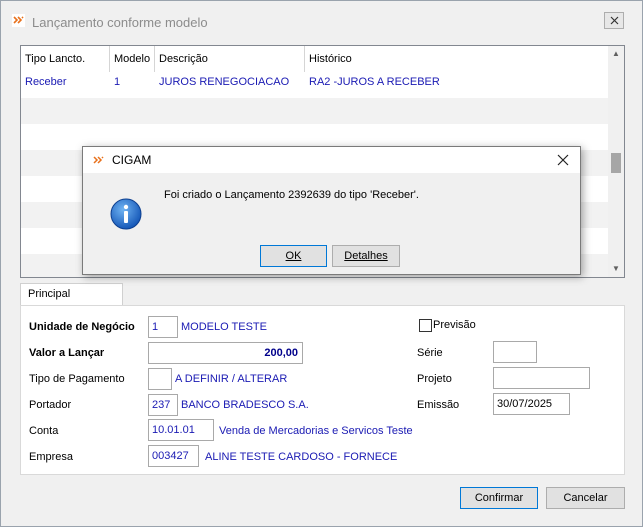  I want to click on serie-field, so click(515, 352).